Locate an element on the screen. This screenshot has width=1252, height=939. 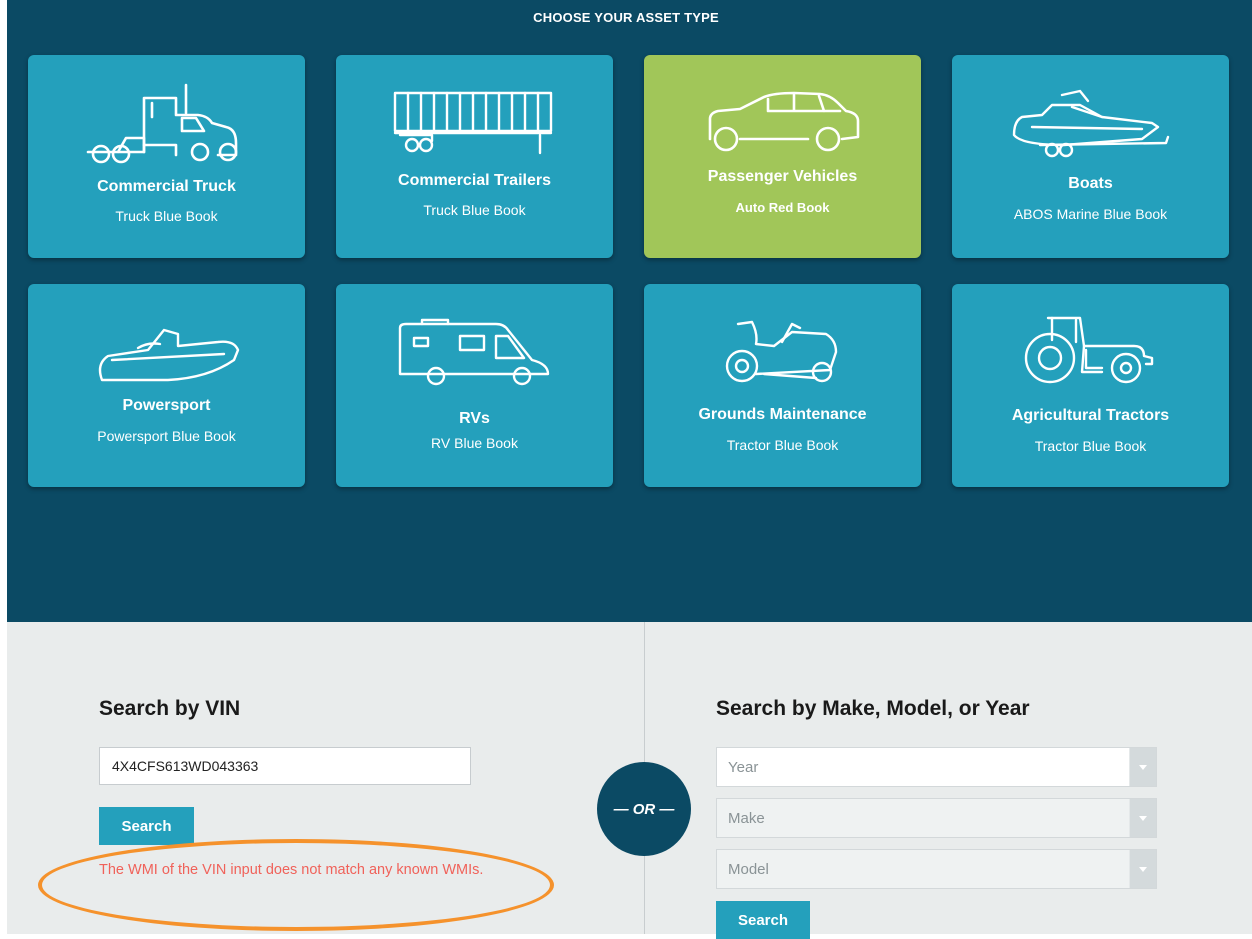
tile-subtitle: Powersport Blue Book is located at coordinates (166, 436).